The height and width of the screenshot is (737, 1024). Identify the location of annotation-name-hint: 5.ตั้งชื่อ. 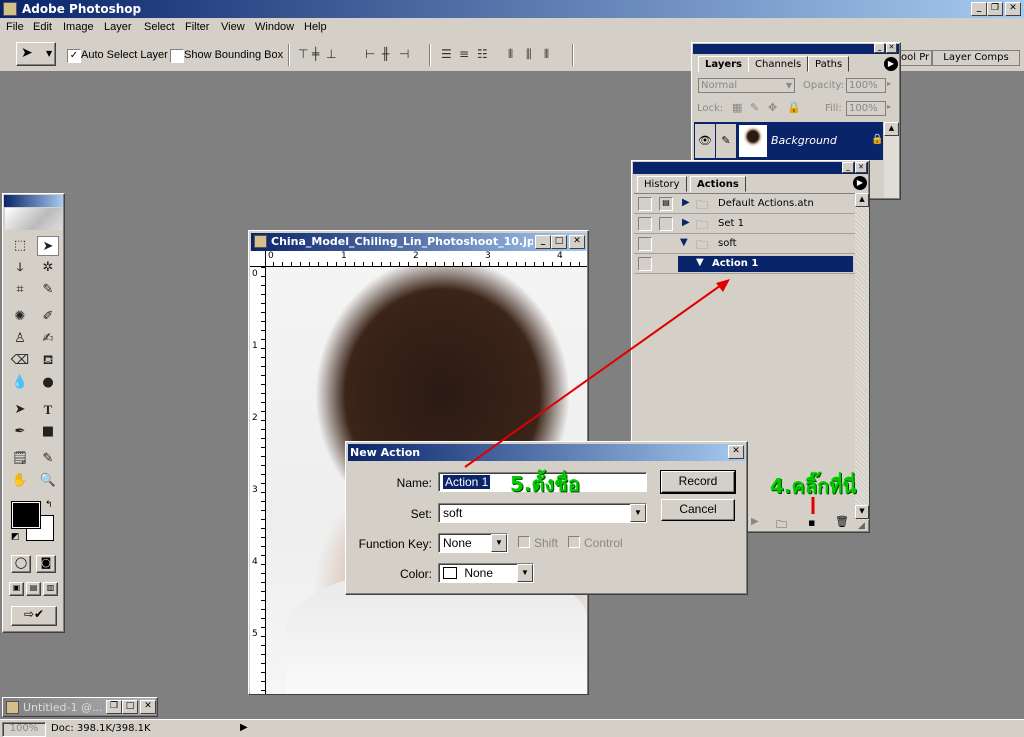
(545, 484).